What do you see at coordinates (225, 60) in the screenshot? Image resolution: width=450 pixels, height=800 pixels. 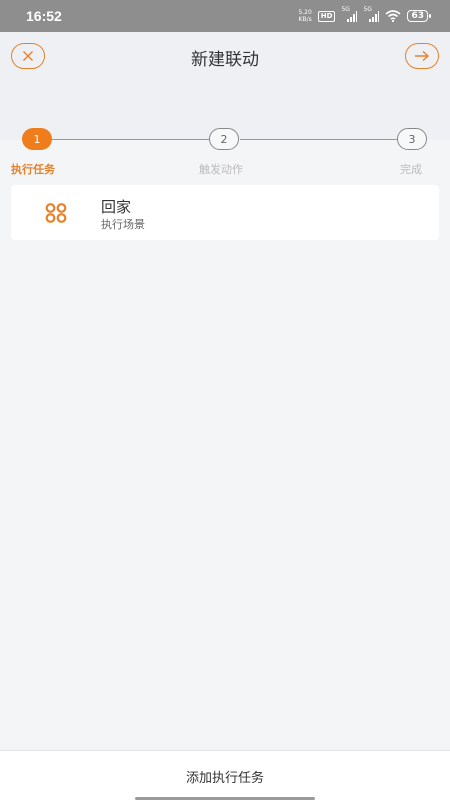 I see `page-title: 新建联动` at bounding box center [225, 60].